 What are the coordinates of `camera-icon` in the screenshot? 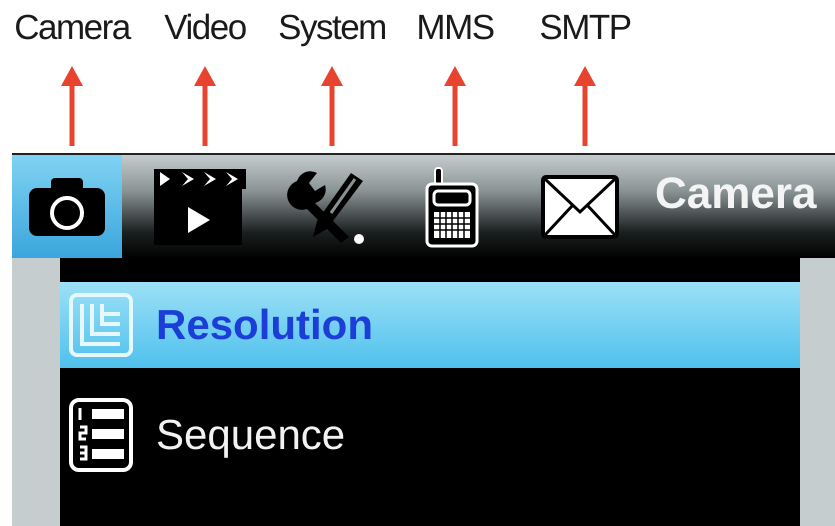 It's located at (67, 207).